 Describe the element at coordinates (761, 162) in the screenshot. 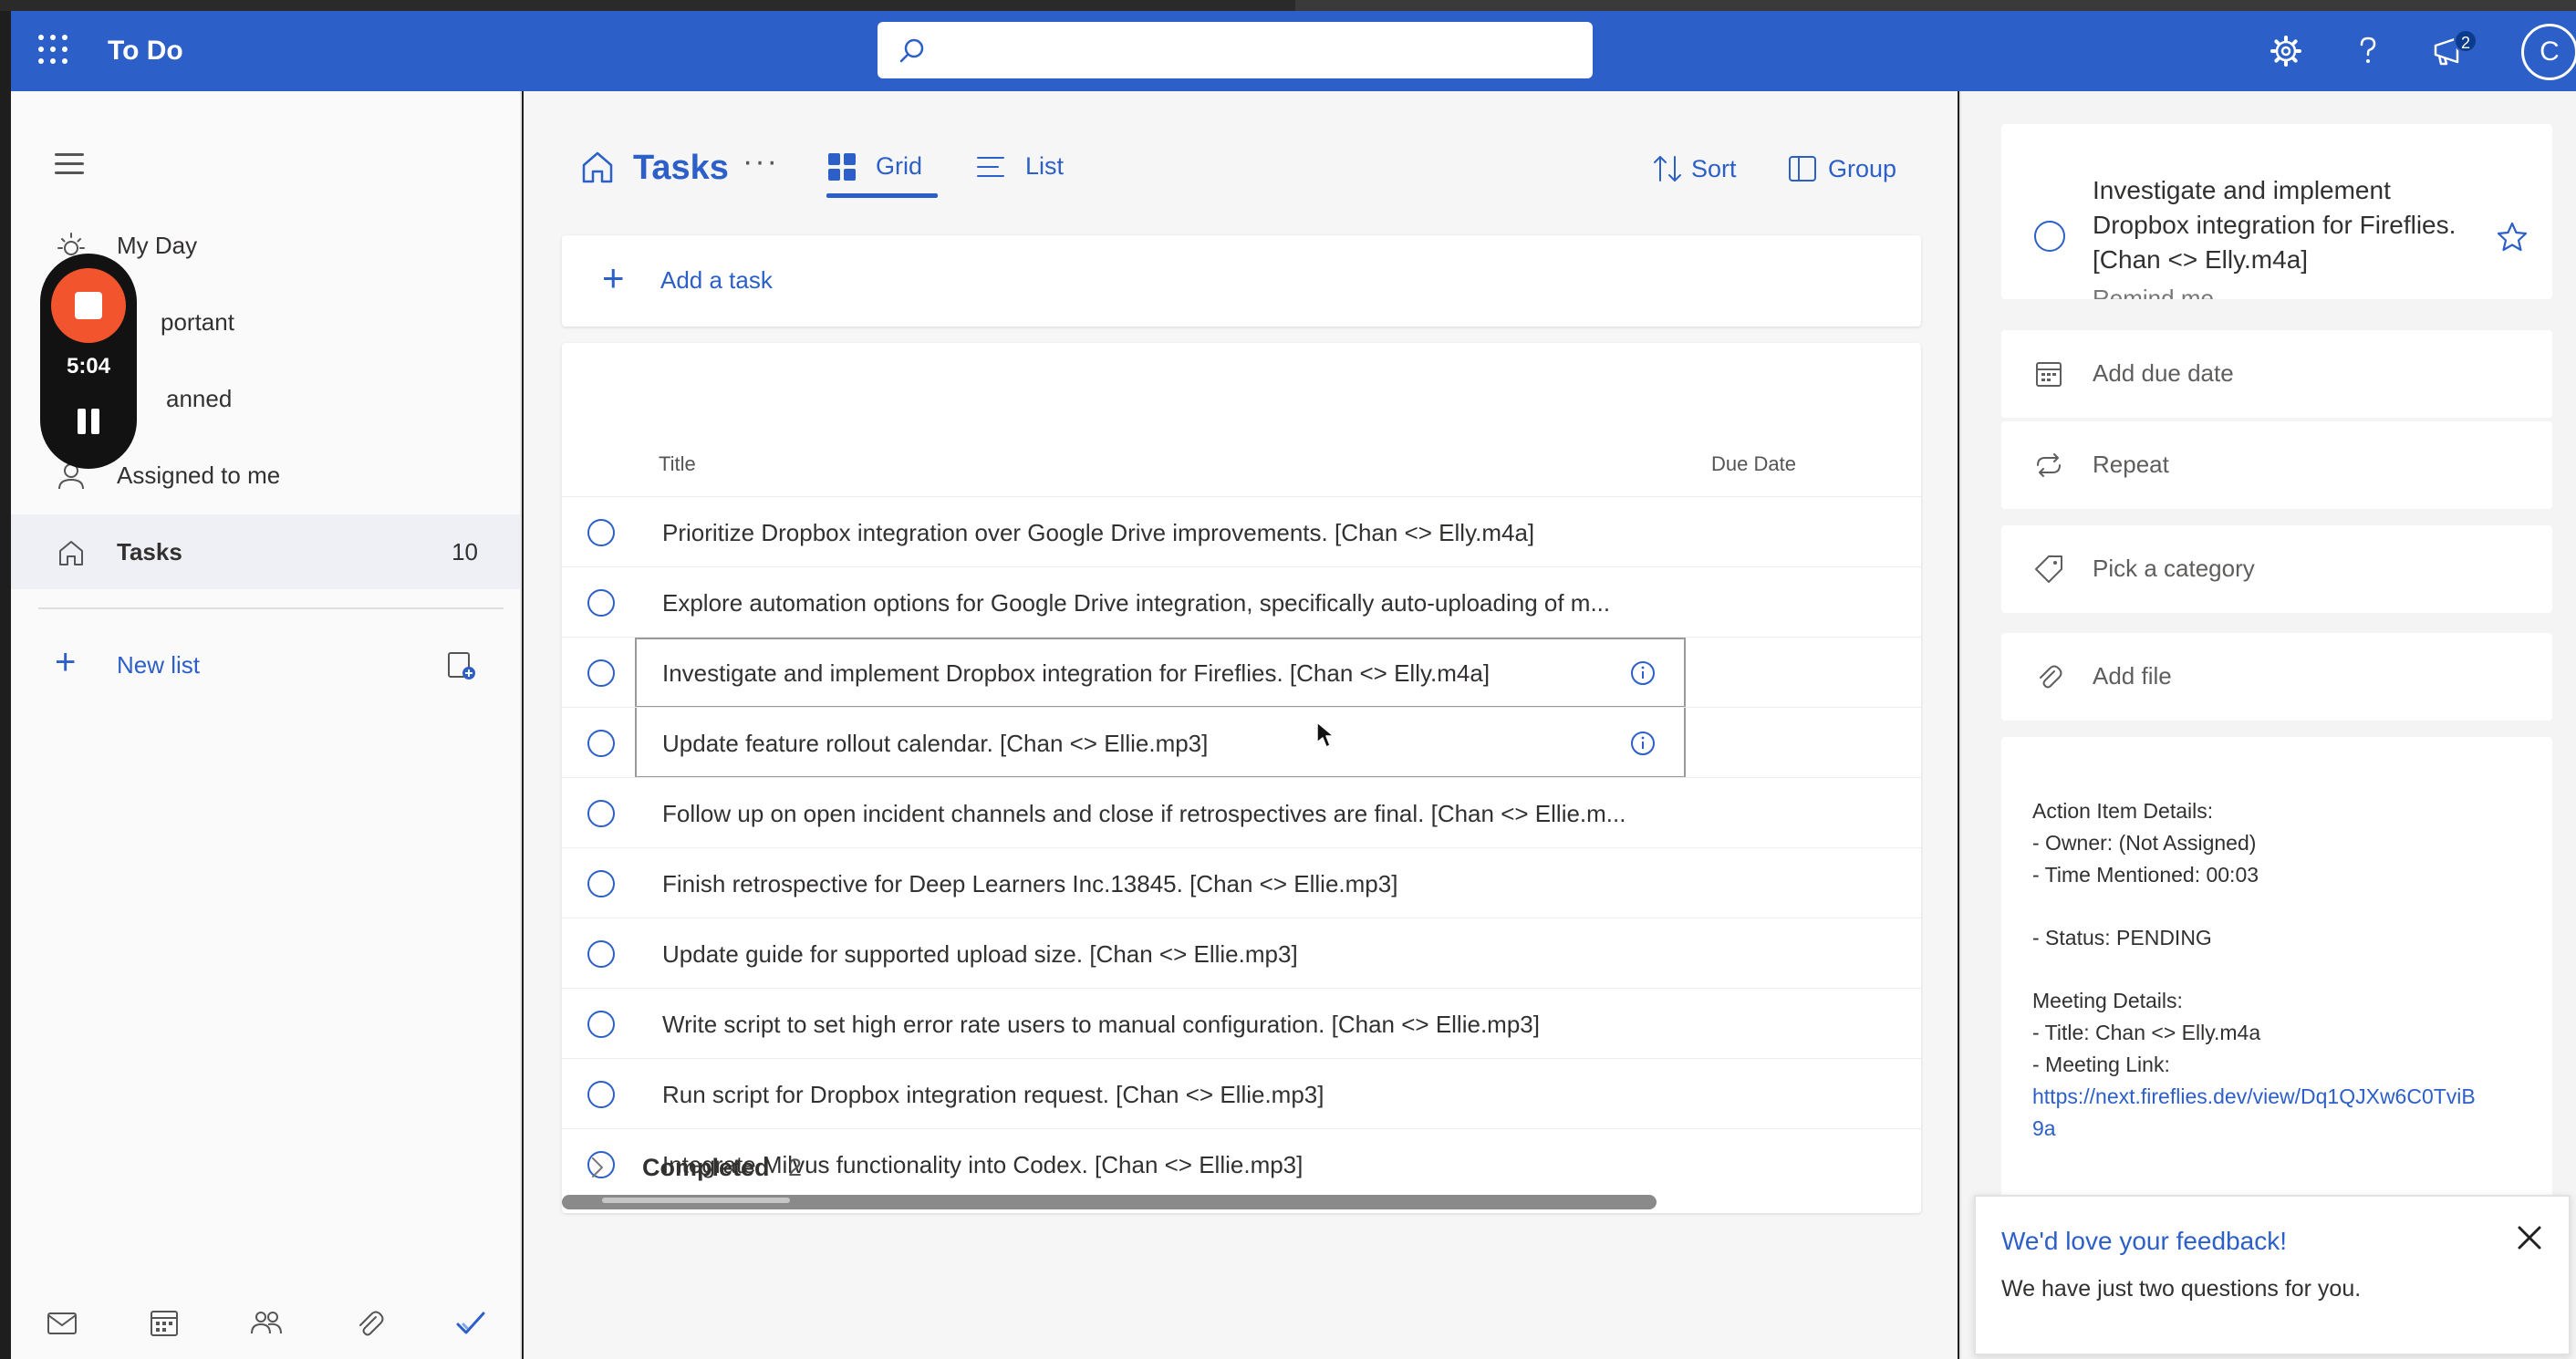

I see `more-options-button: ···` at that location.